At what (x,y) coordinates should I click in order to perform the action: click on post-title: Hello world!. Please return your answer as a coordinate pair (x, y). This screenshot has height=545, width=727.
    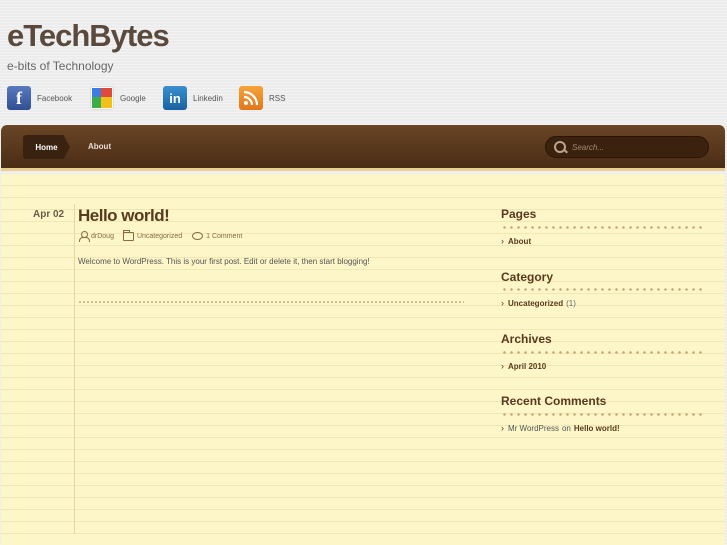
    Looking at the image, I should click on (124, 216).